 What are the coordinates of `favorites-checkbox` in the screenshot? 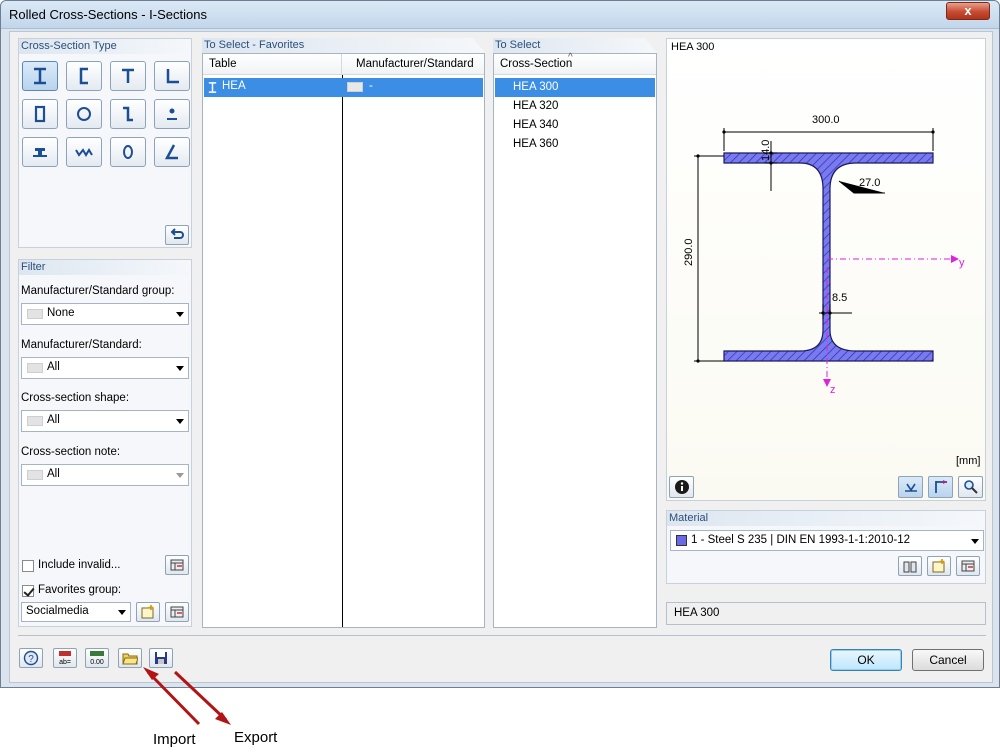 It's located at (28, 591).